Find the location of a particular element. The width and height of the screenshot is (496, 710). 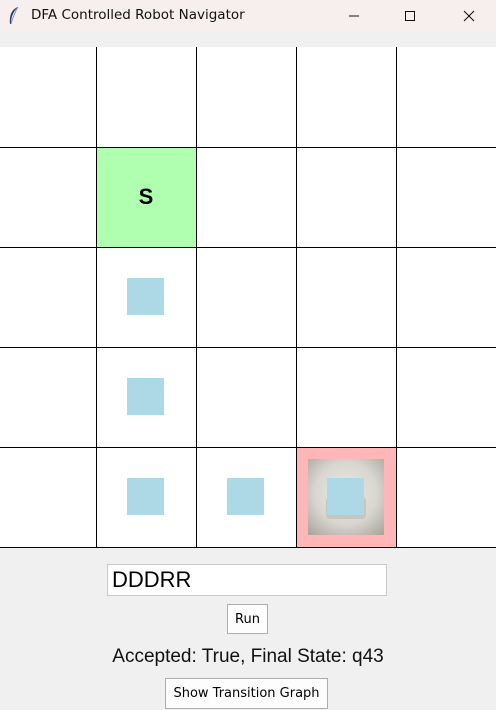

title-separator is located at coordinates (248, 40).